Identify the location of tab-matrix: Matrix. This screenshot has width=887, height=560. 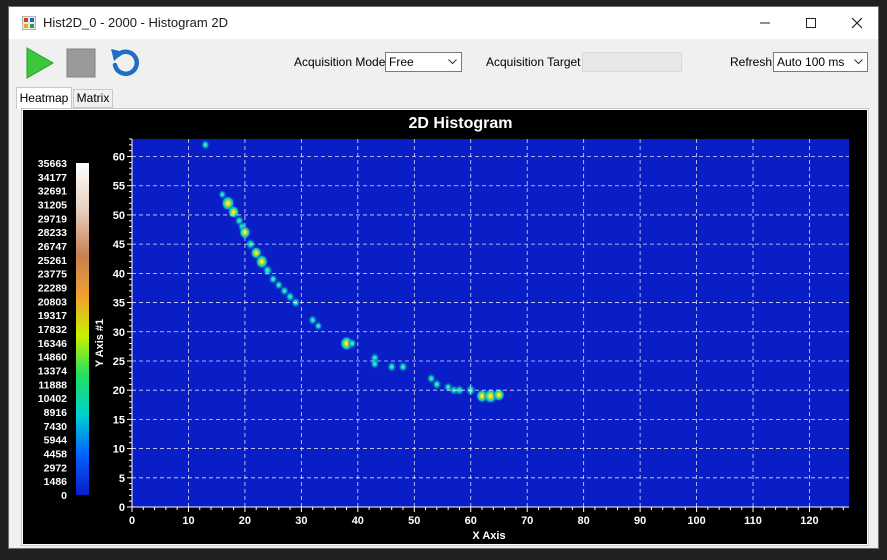
(93, 98).